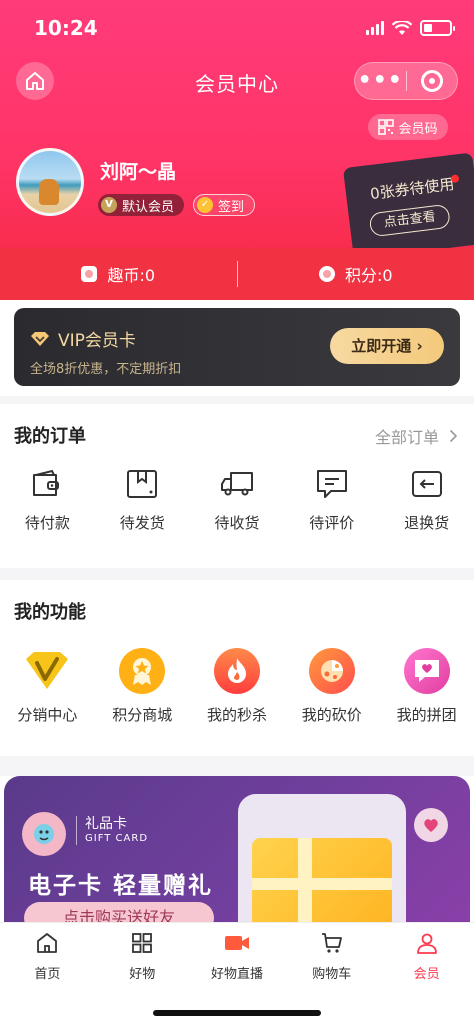 The image size is (474, 1026). Describe the element at coordinates (47, 943) in the screenshot. I see `home-icon` at that location.